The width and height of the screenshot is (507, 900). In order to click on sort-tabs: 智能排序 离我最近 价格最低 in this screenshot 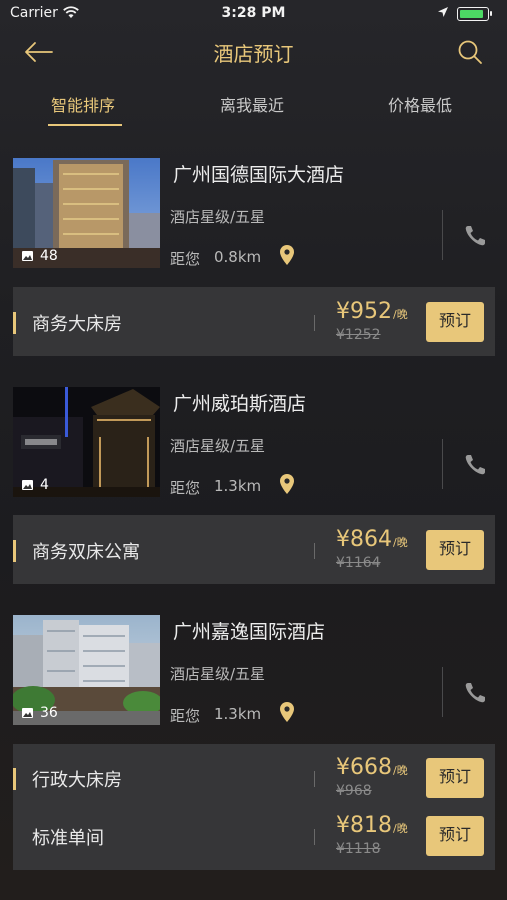, I will do `click(253, 105)`.